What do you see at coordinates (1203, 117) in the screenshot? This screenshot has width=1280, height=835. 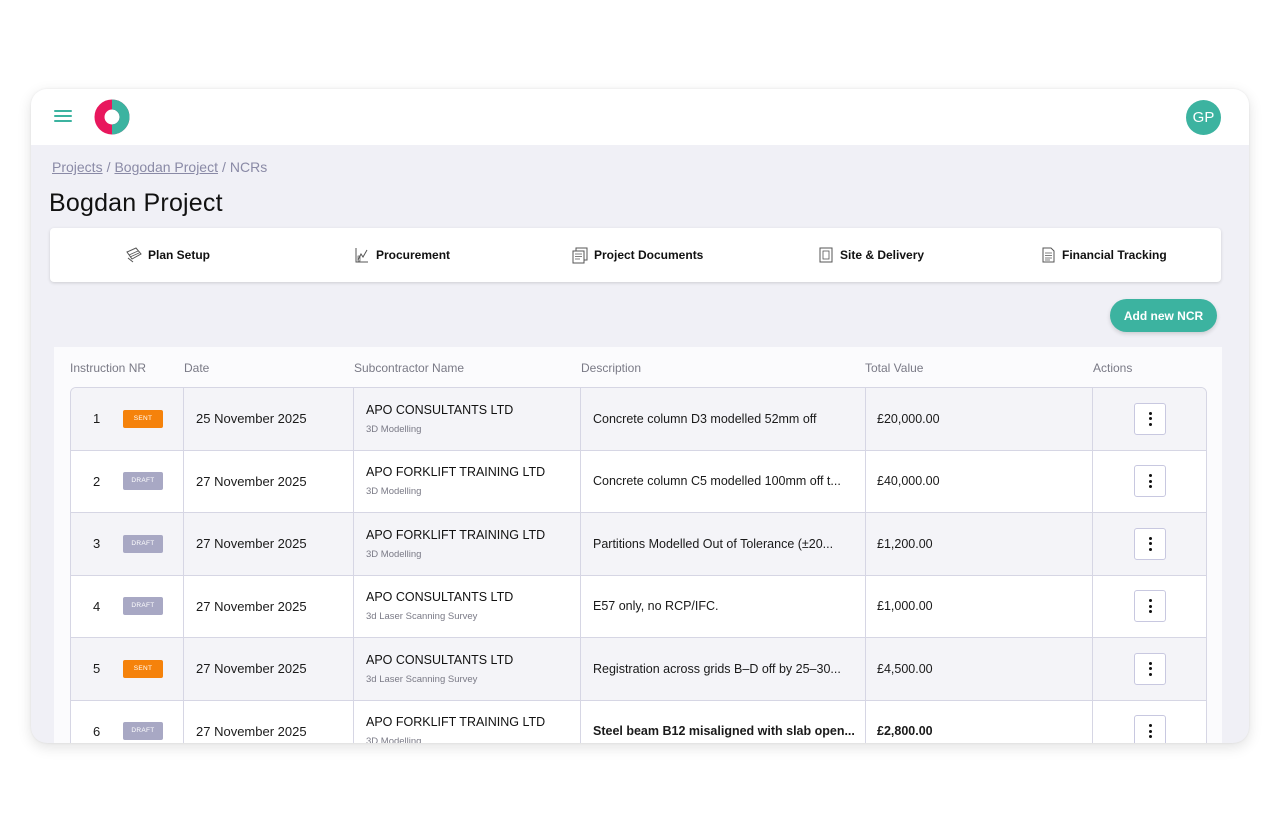 I see `user-avatar: GP` at bounding box center [1203, 117].